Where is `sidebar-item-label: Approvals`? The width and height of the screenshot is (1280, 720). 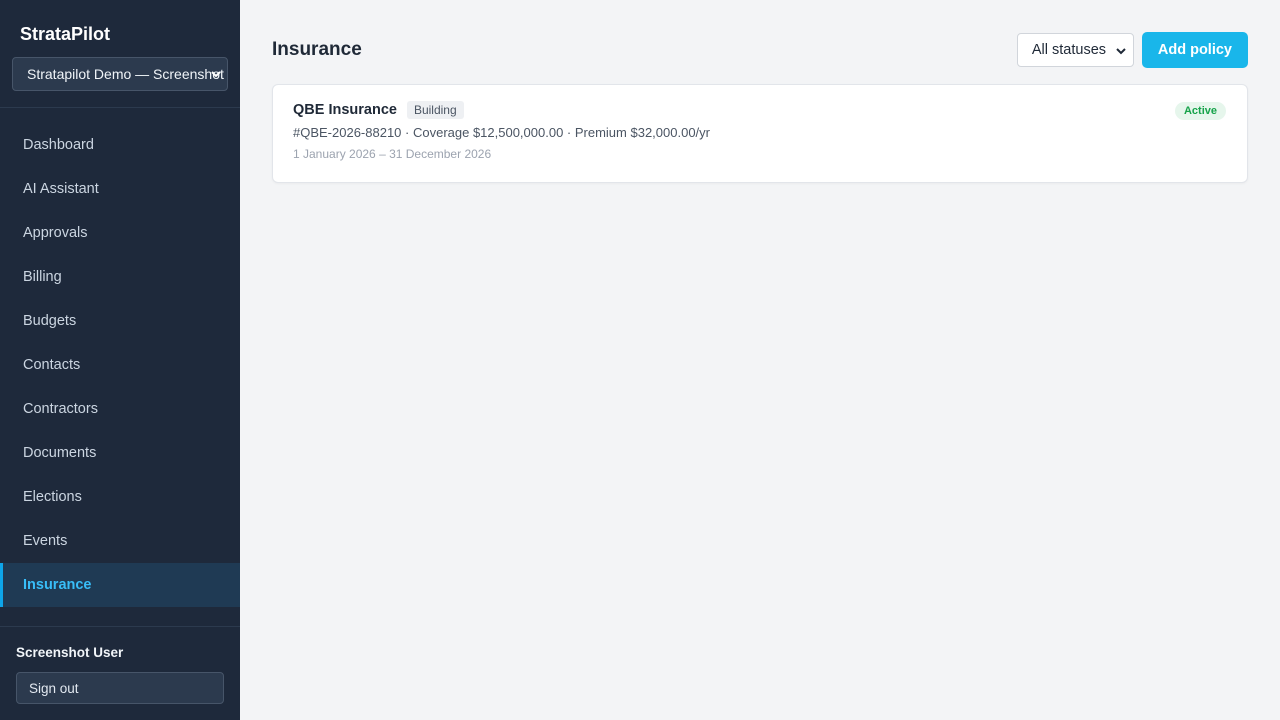 sidebar-item-label: Approvals is located at coordinates (55, 233).